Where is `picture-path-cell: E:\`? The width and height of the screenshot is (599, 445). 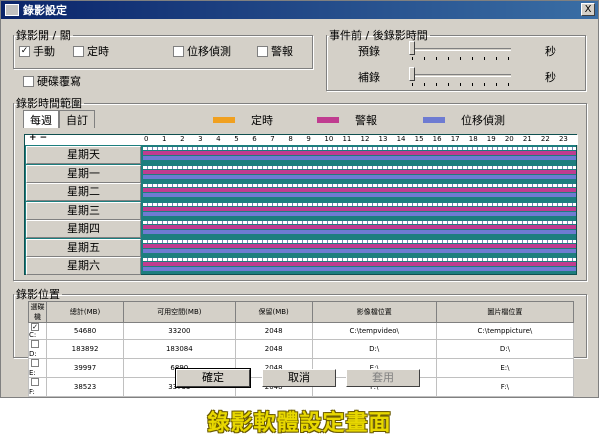 picture-path-cell: E:\ is located at coordinates (505, 368).